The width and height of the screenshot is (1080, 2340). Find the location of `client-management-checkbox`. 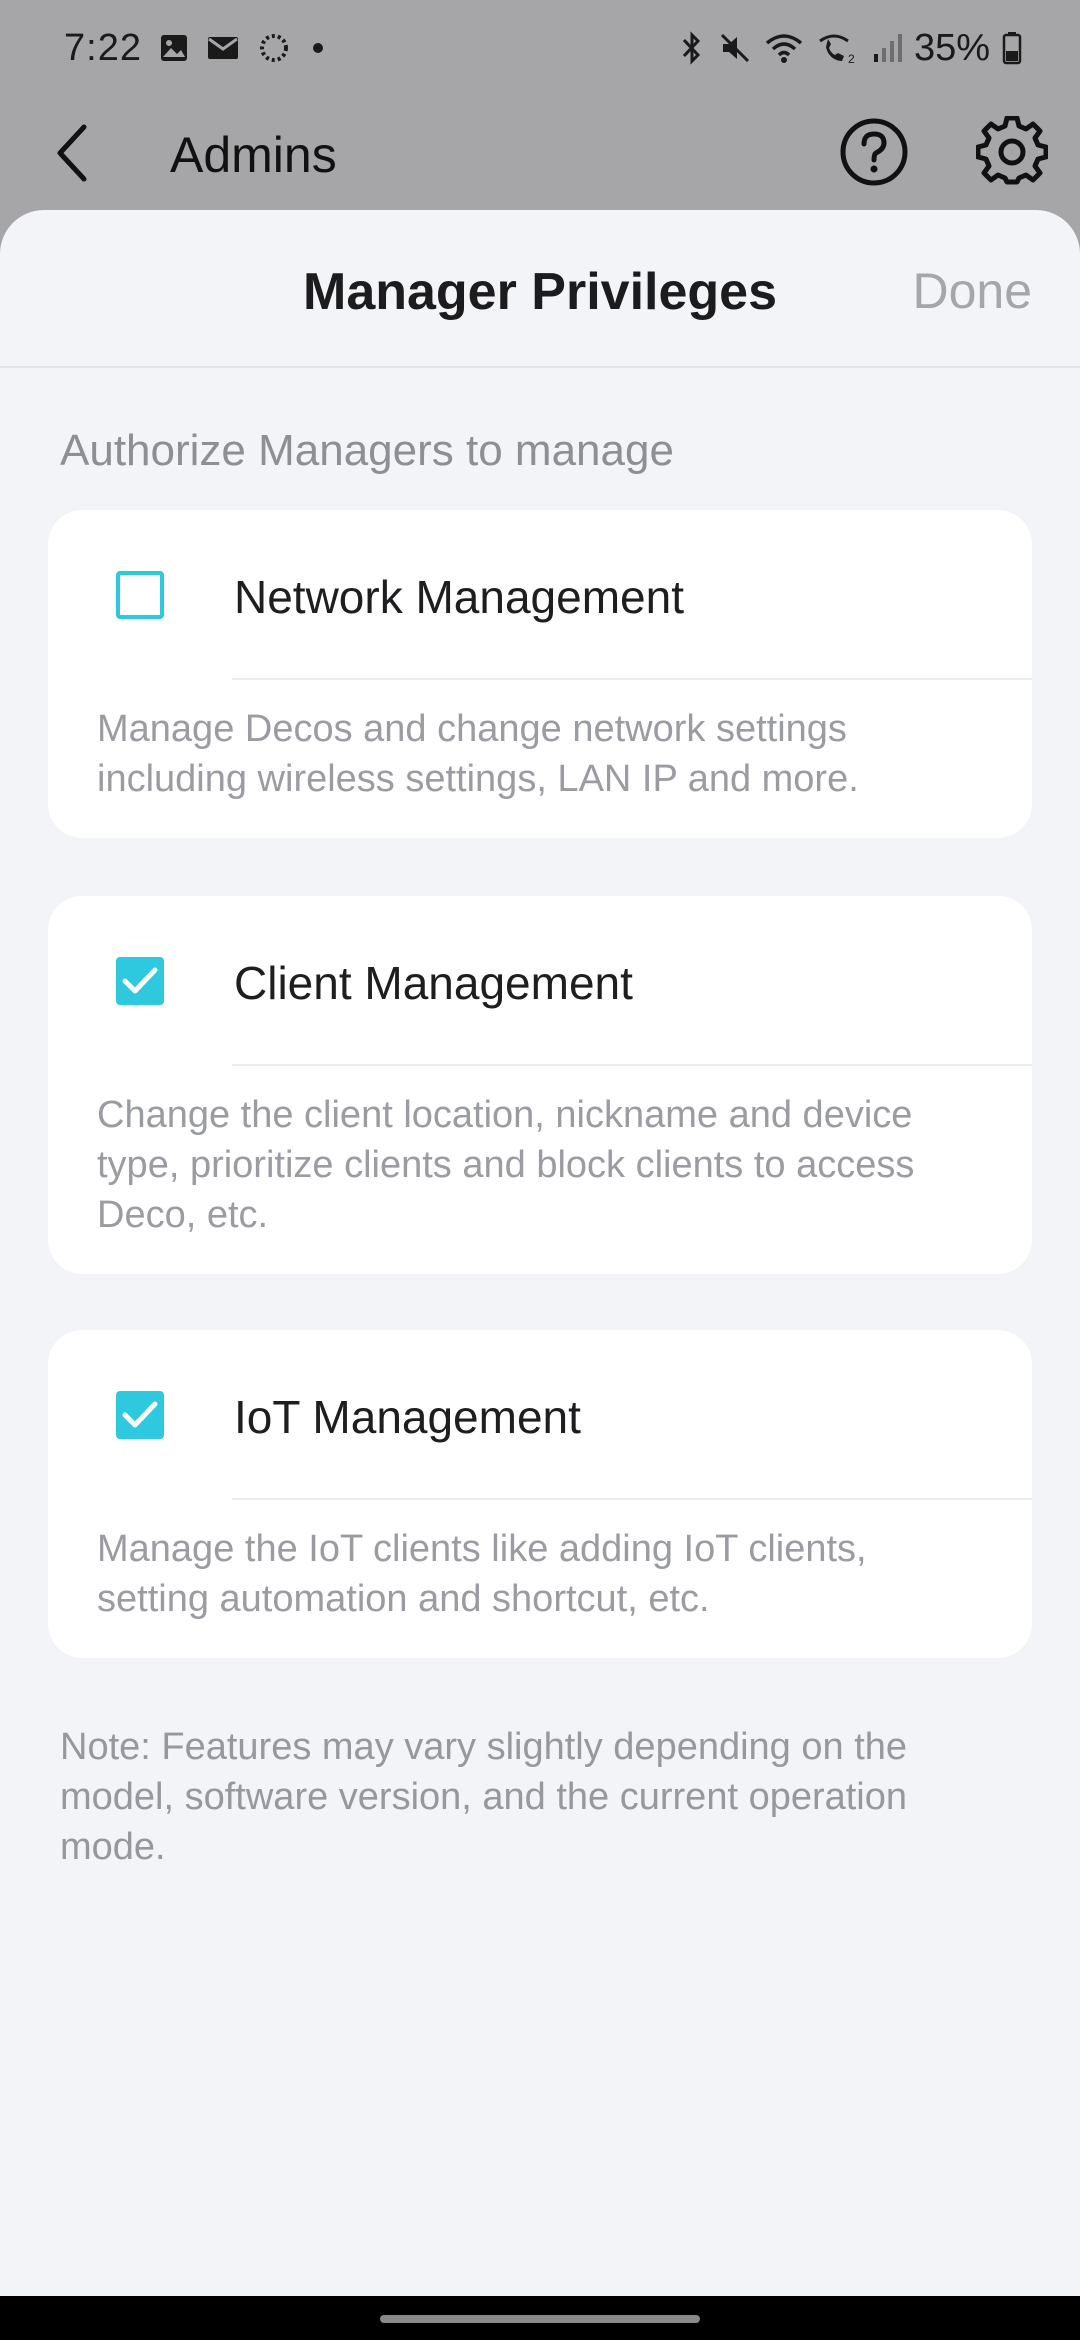

client-management-checkbox is located at coordinates (140, 981).